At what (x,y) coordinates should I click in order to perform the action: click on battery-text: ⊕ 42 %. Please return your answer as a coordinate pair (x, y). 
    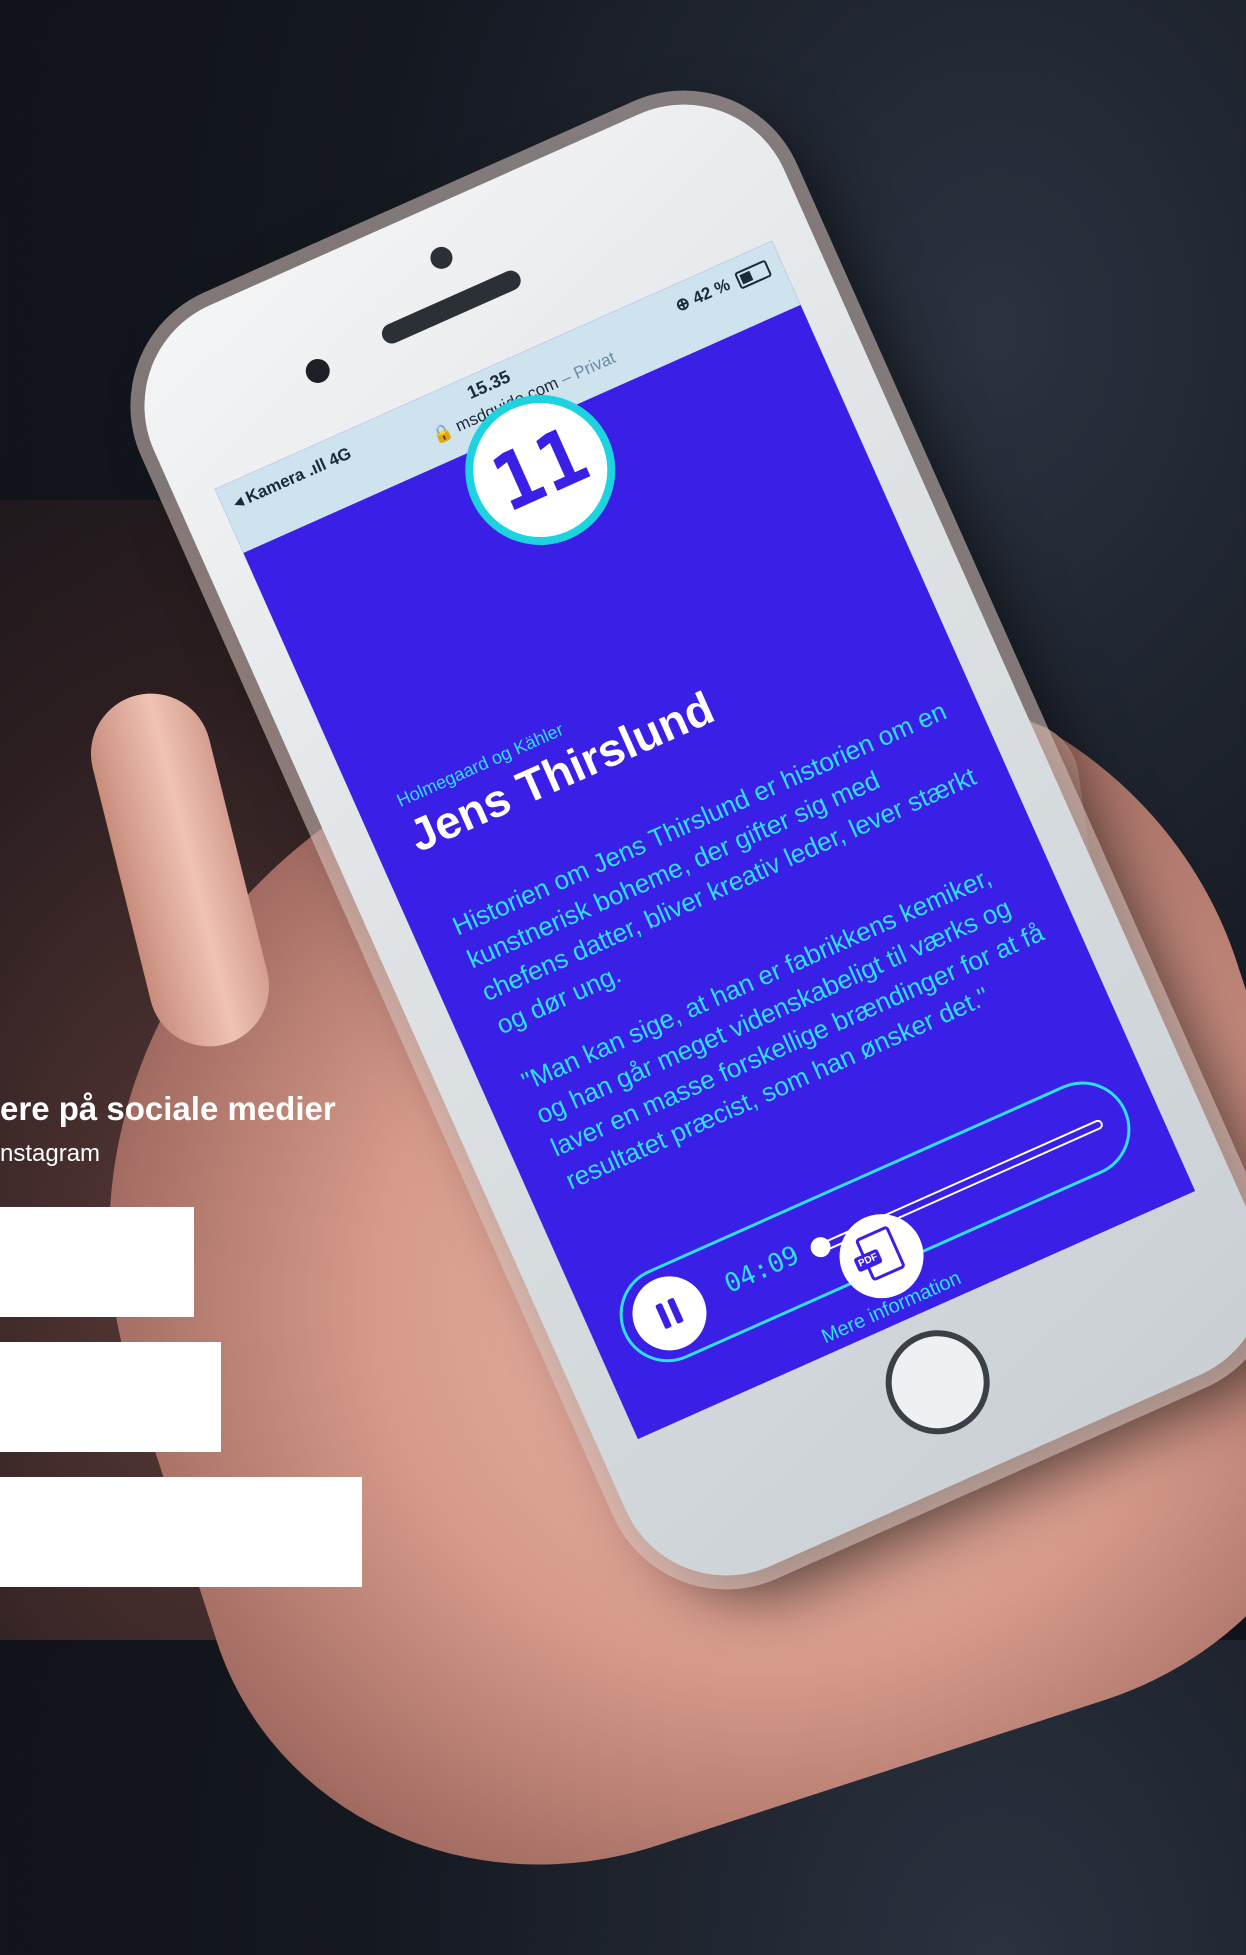
    Looking at the image, I should click on (702, 295).